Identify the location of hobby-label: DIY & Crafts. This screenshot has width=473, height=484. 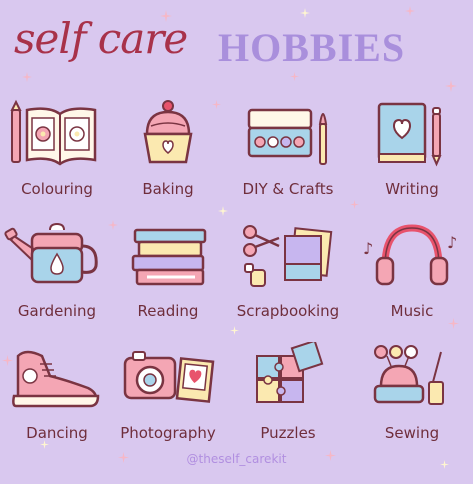
(288, 189).